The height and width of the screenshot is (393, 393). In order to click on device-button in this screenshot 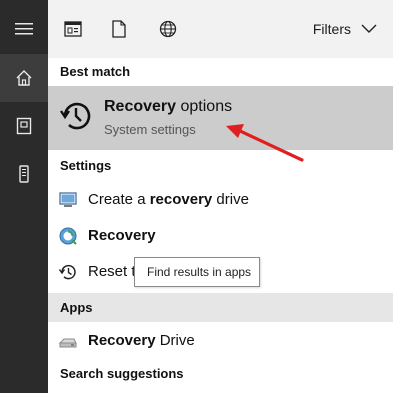, I will do `click(24, 174)`.